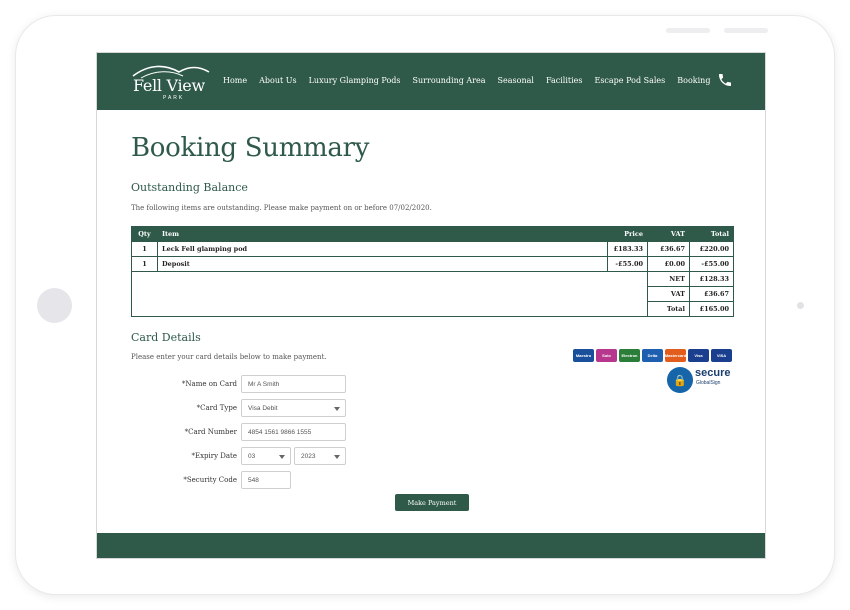 The image size is (850, 610). I want to click on row-price: £183.33, so click(627, 249).